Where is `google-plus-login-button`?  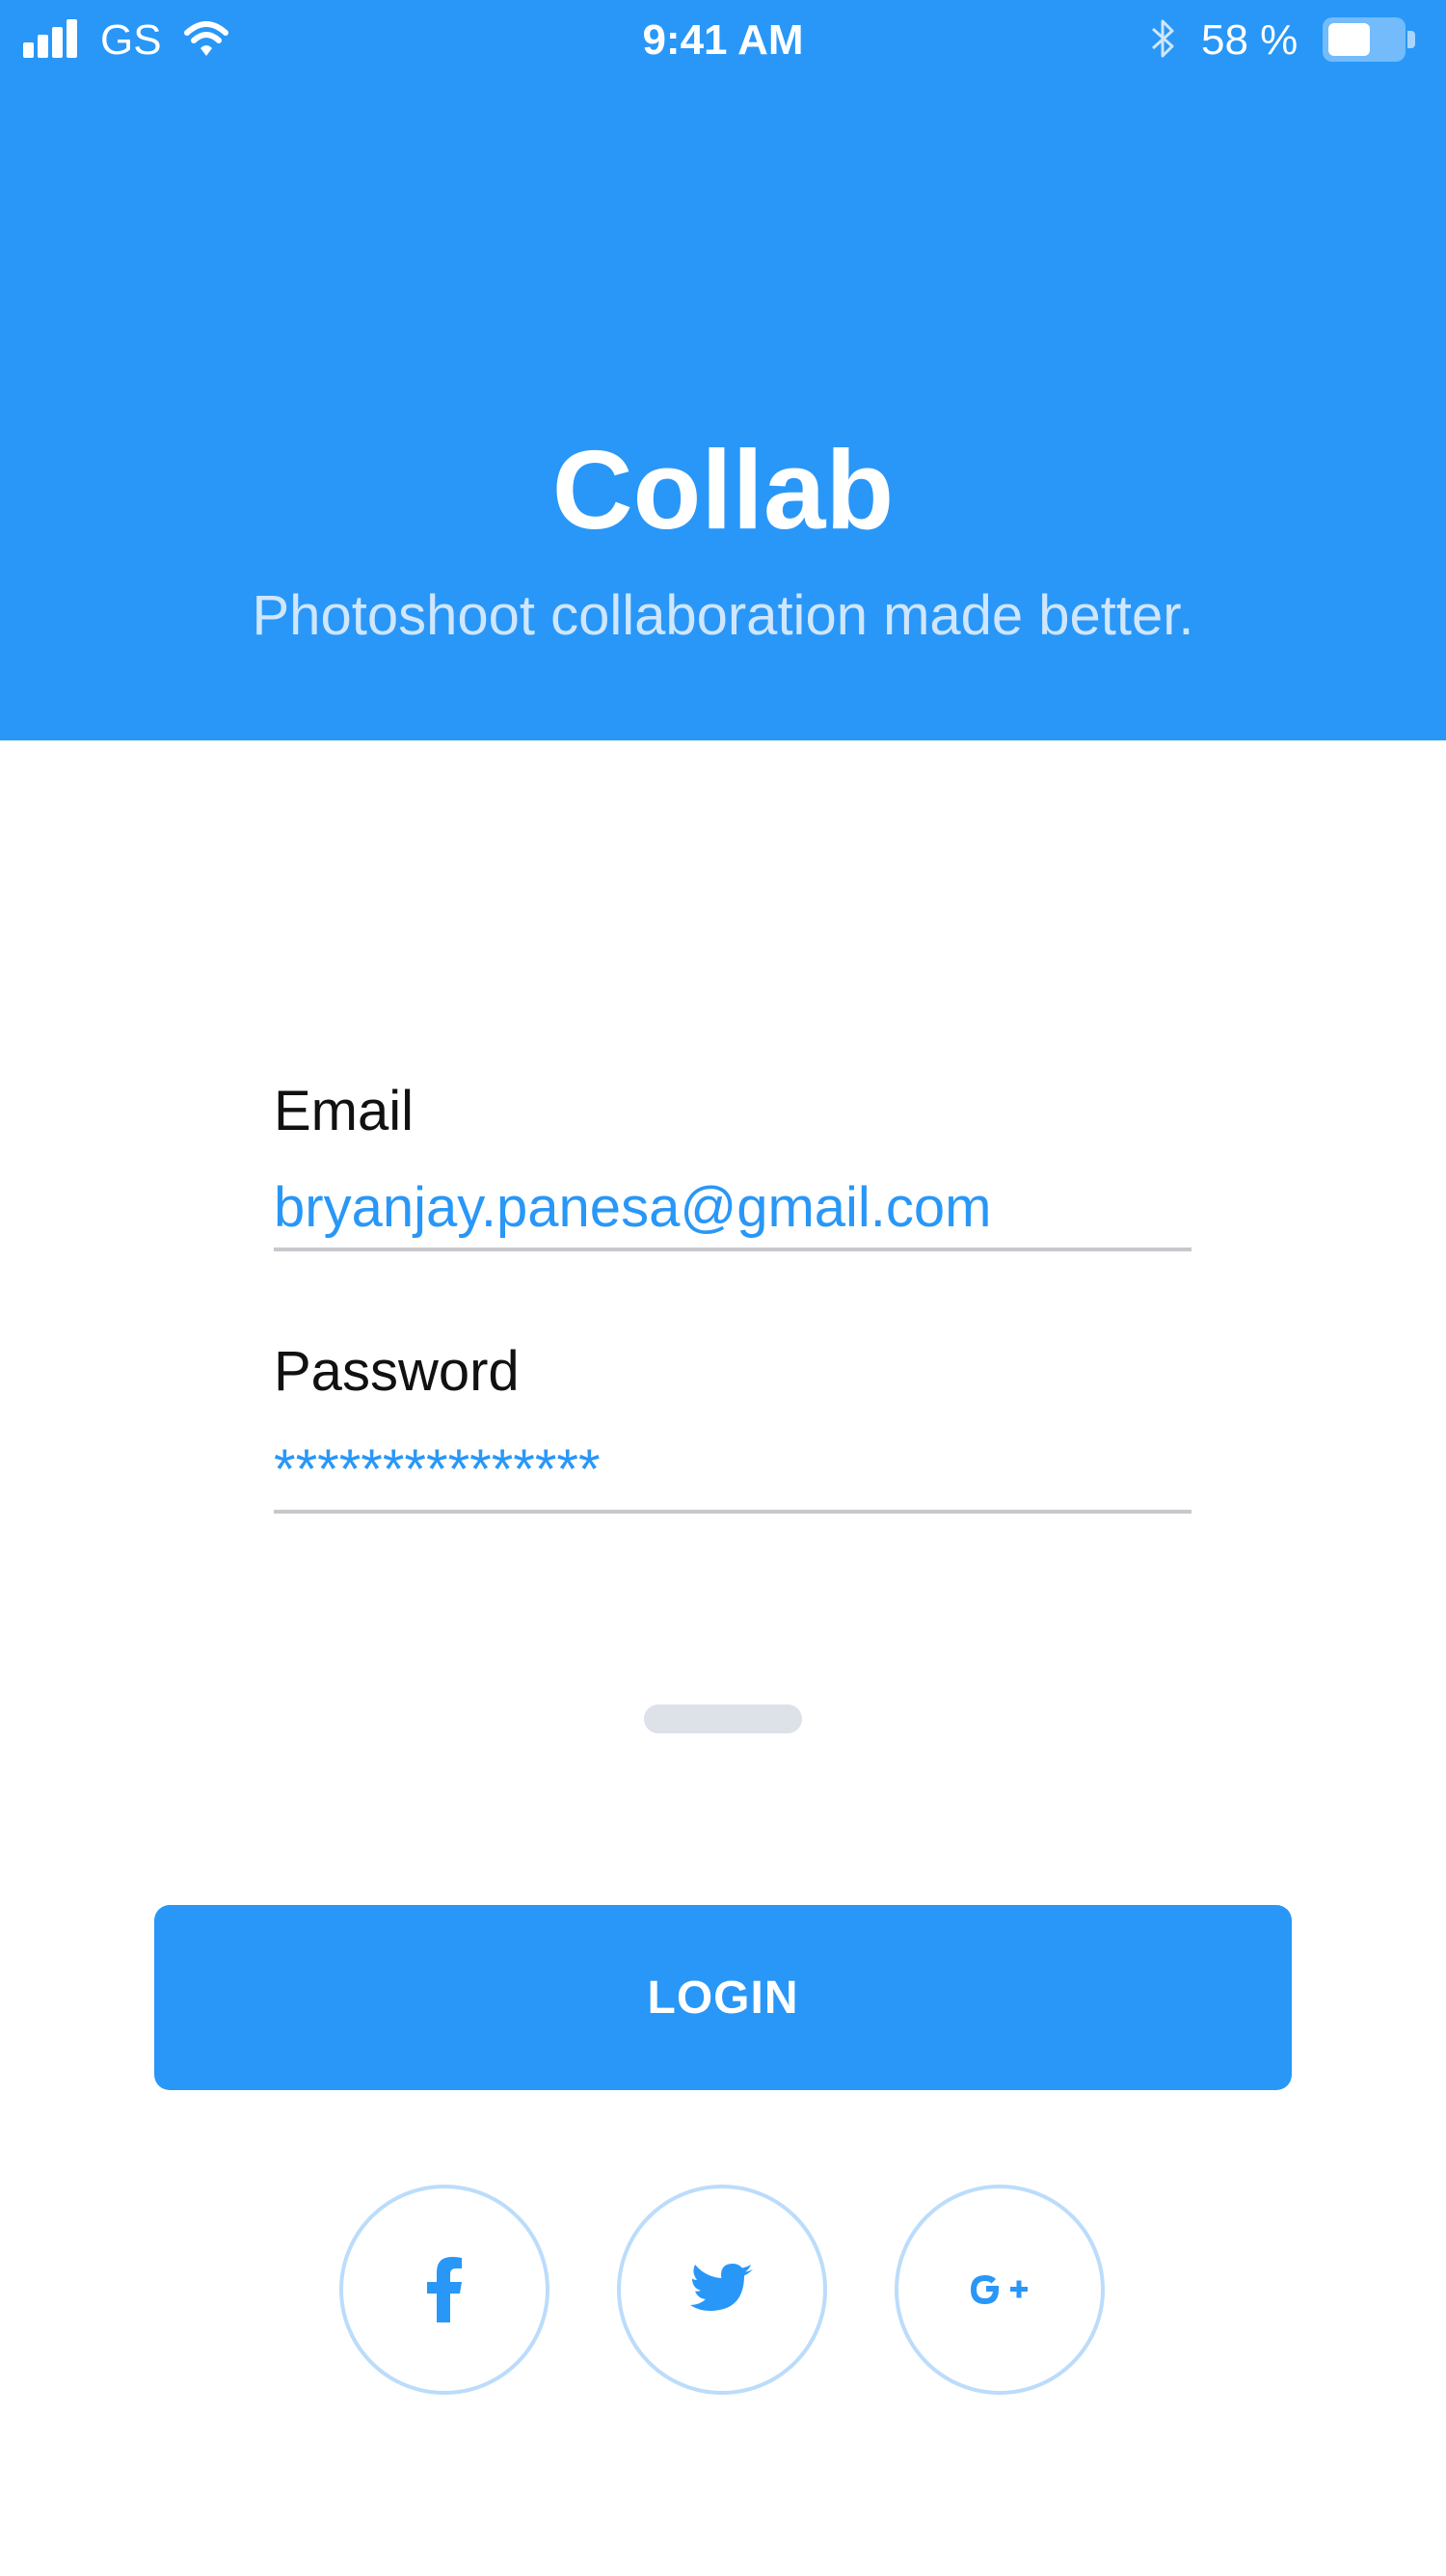
google-plus-login-button is located at coordinates (1000, 2290).